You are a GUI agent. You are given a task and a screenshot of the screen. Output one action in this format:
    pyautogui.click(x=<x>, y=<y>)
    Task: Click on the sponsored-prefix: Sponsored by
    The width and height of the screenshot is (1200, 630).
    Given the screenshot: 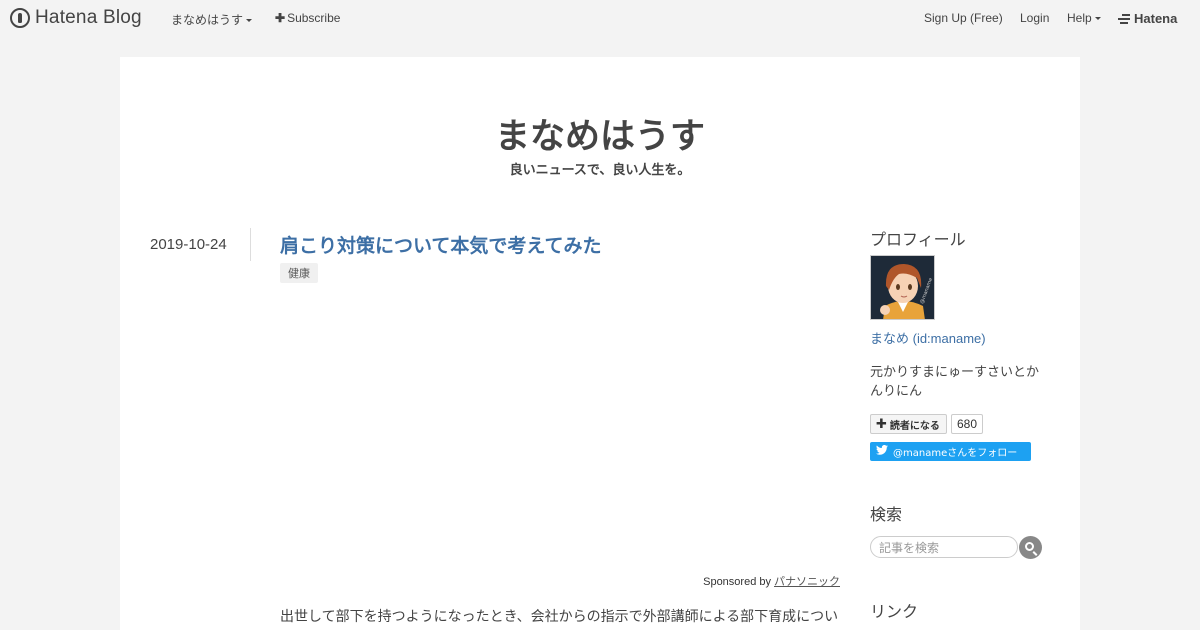 What is the action you would take?
    pyautogui.click(x=737, y=582)
    